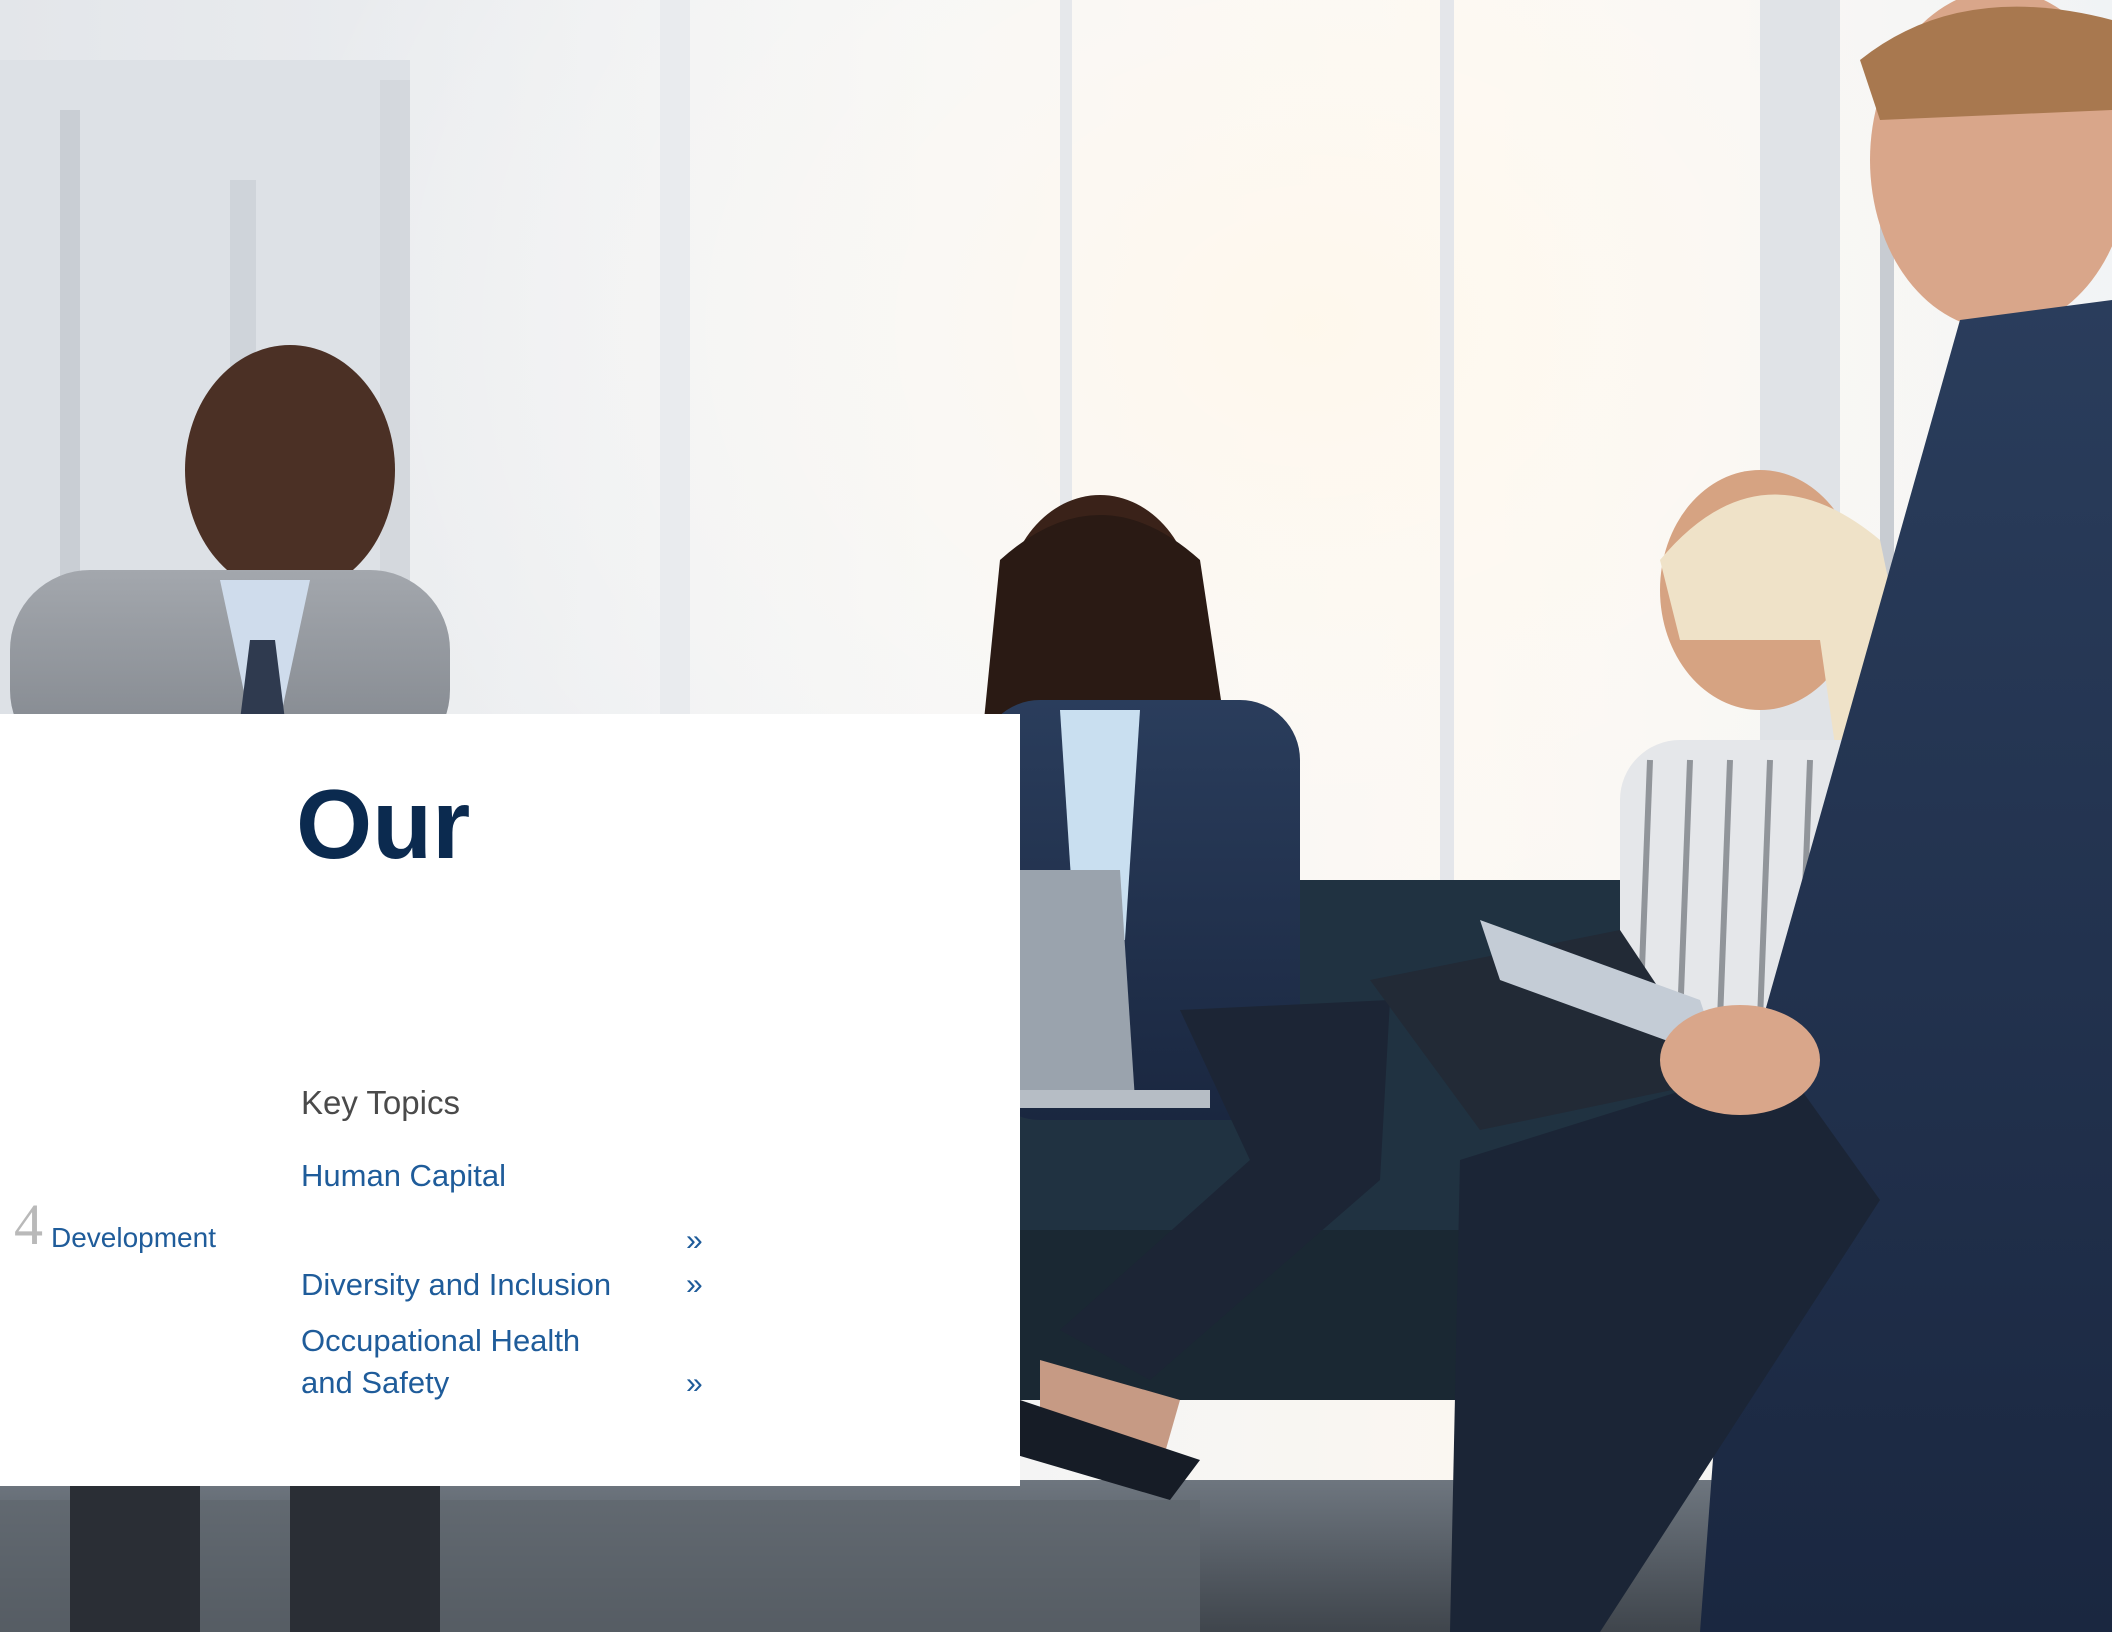 This screenshot has height=1632, width=2112. I want to click on topic-link-diversity-and-inclusion: Diversity and Inclusion, so click(456, 1285).